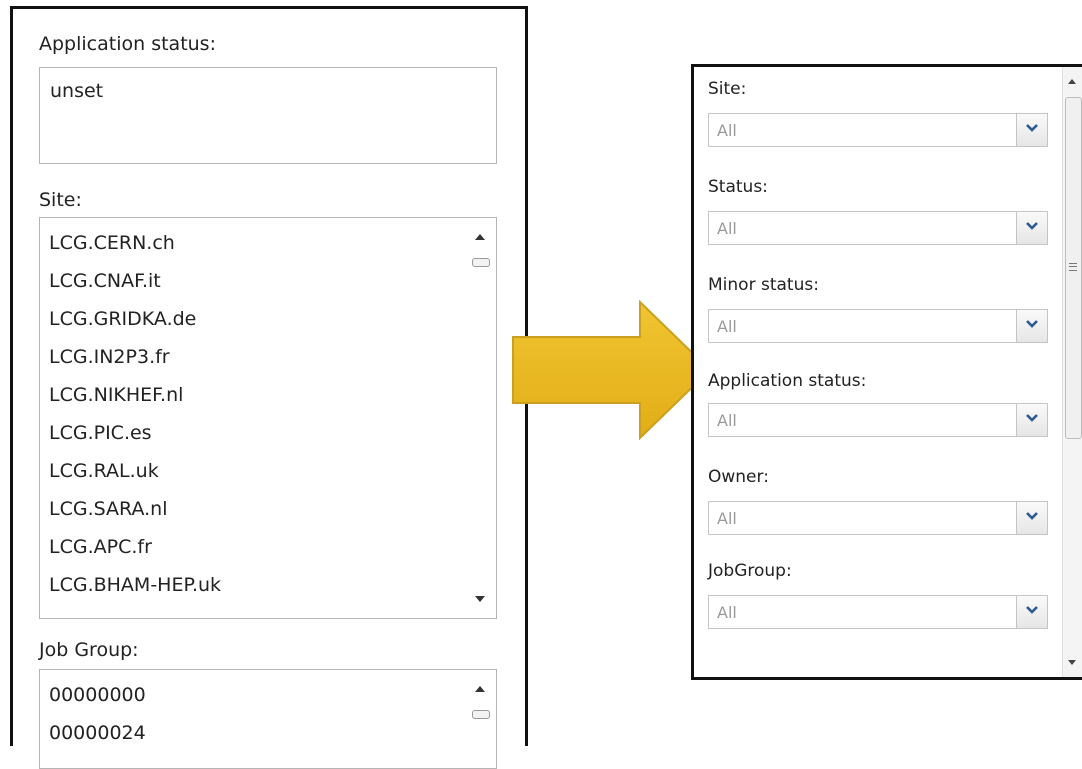 This screenshot has width=1082, height=769. I want to click on list-item: LCG.CERN.ch, so click(112, 243).